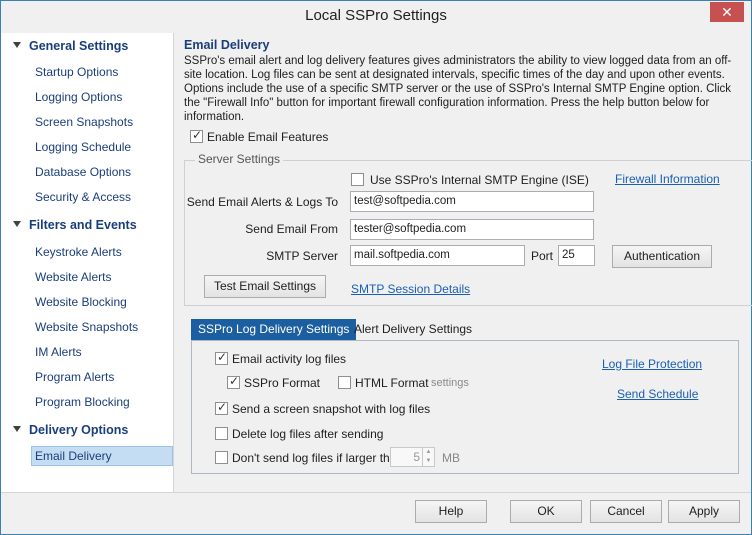 This screenshot has width=752, height=535. I want to click on delete-after-label: Delete log files after sending, so click(308, 434).